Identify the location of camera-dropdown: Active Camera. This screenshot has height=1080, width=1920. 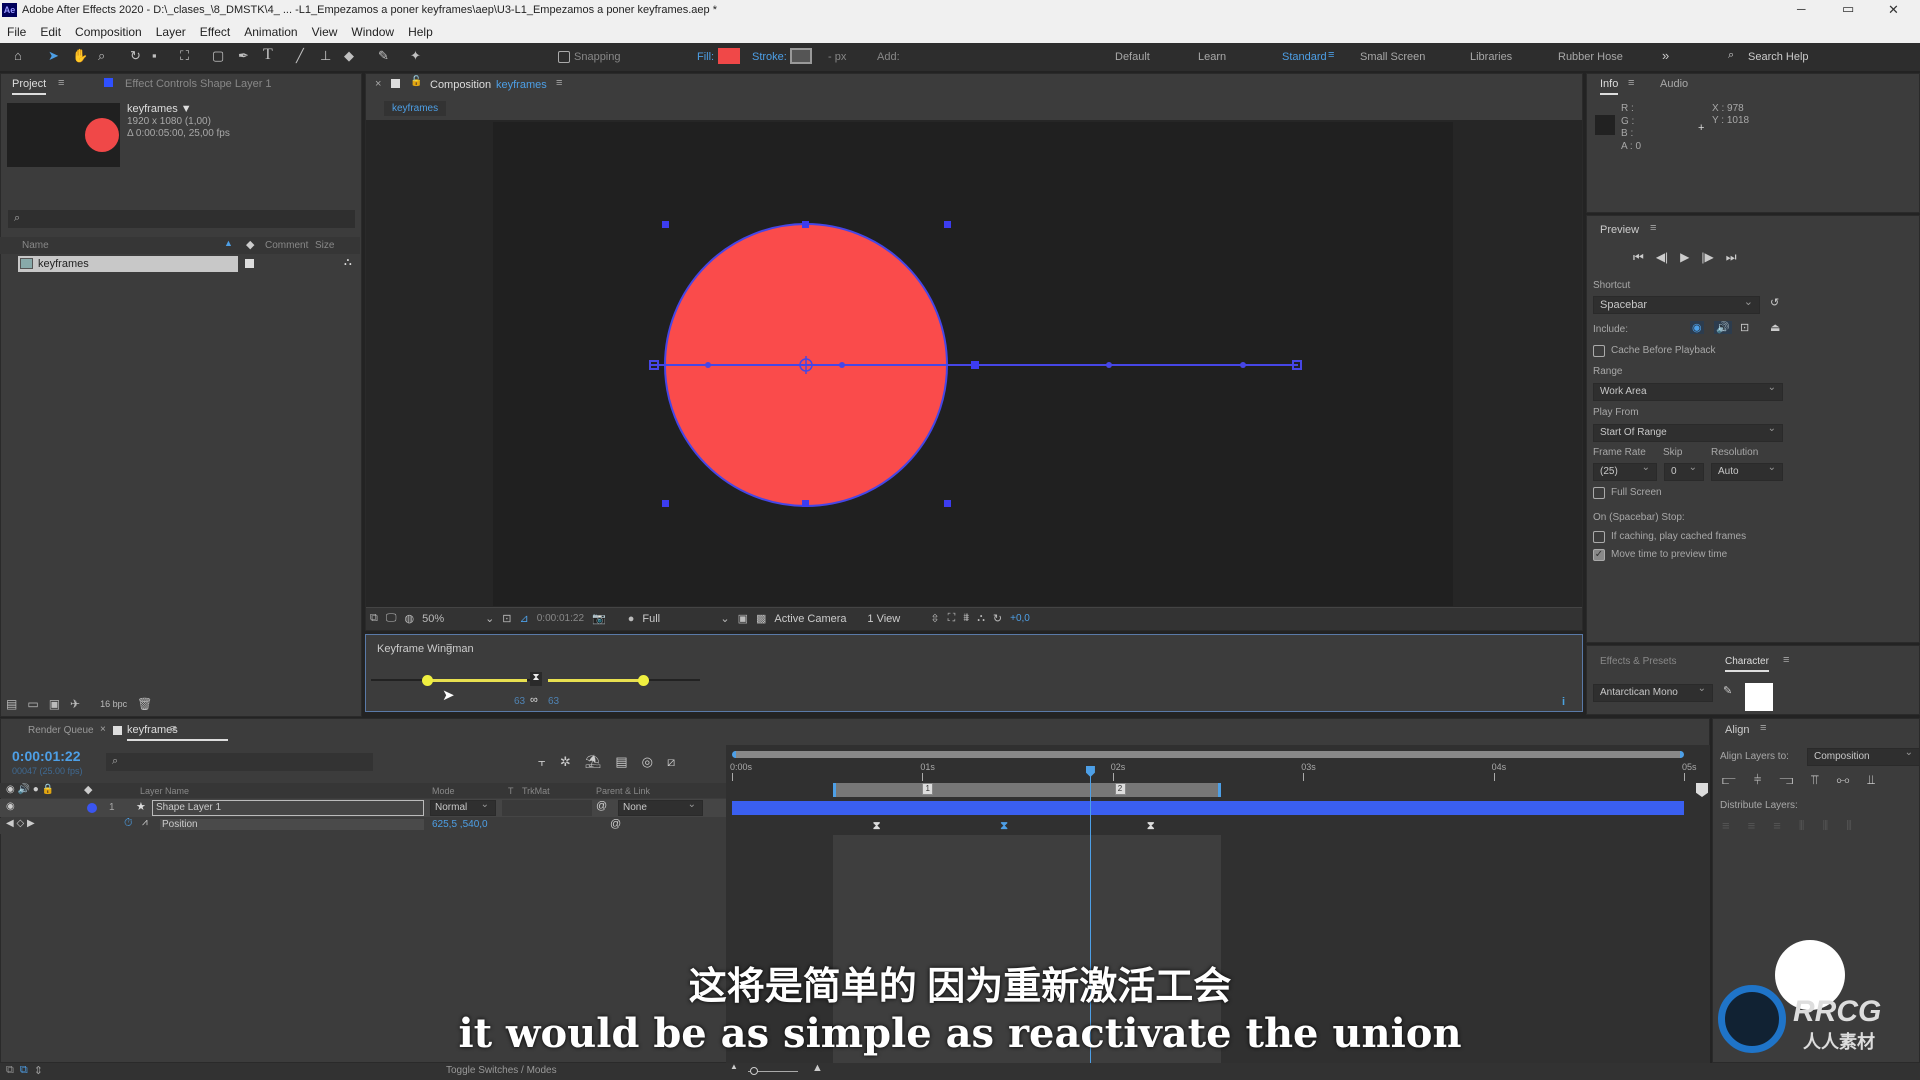
(816, 619).